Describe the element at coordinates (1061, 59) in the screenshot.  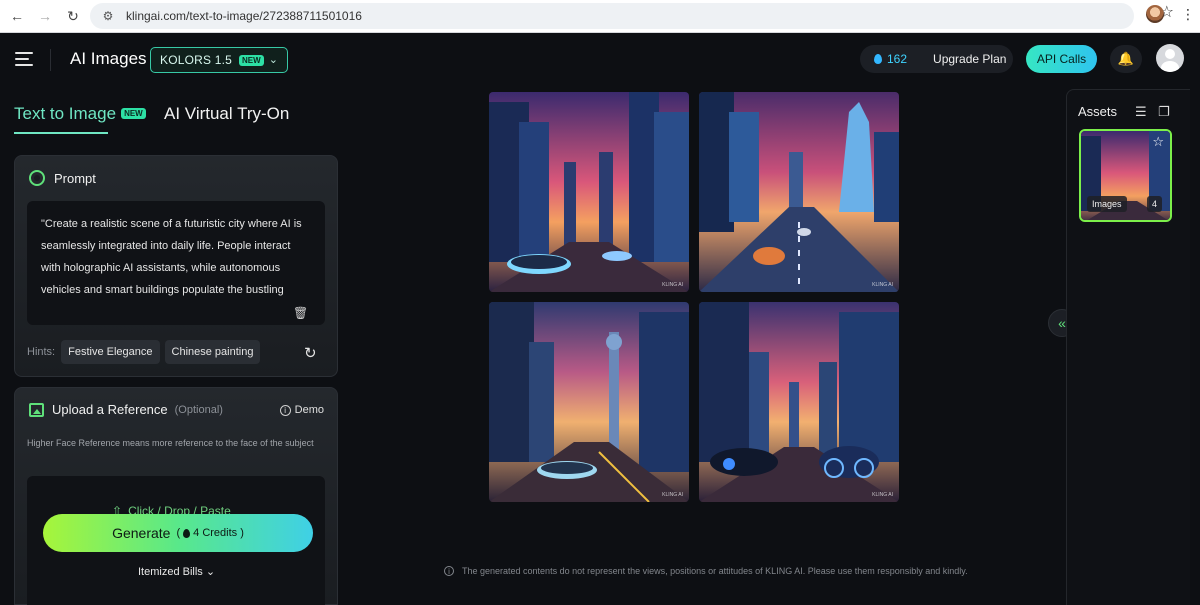
I see `api-calls-button: API Calls` at that location.